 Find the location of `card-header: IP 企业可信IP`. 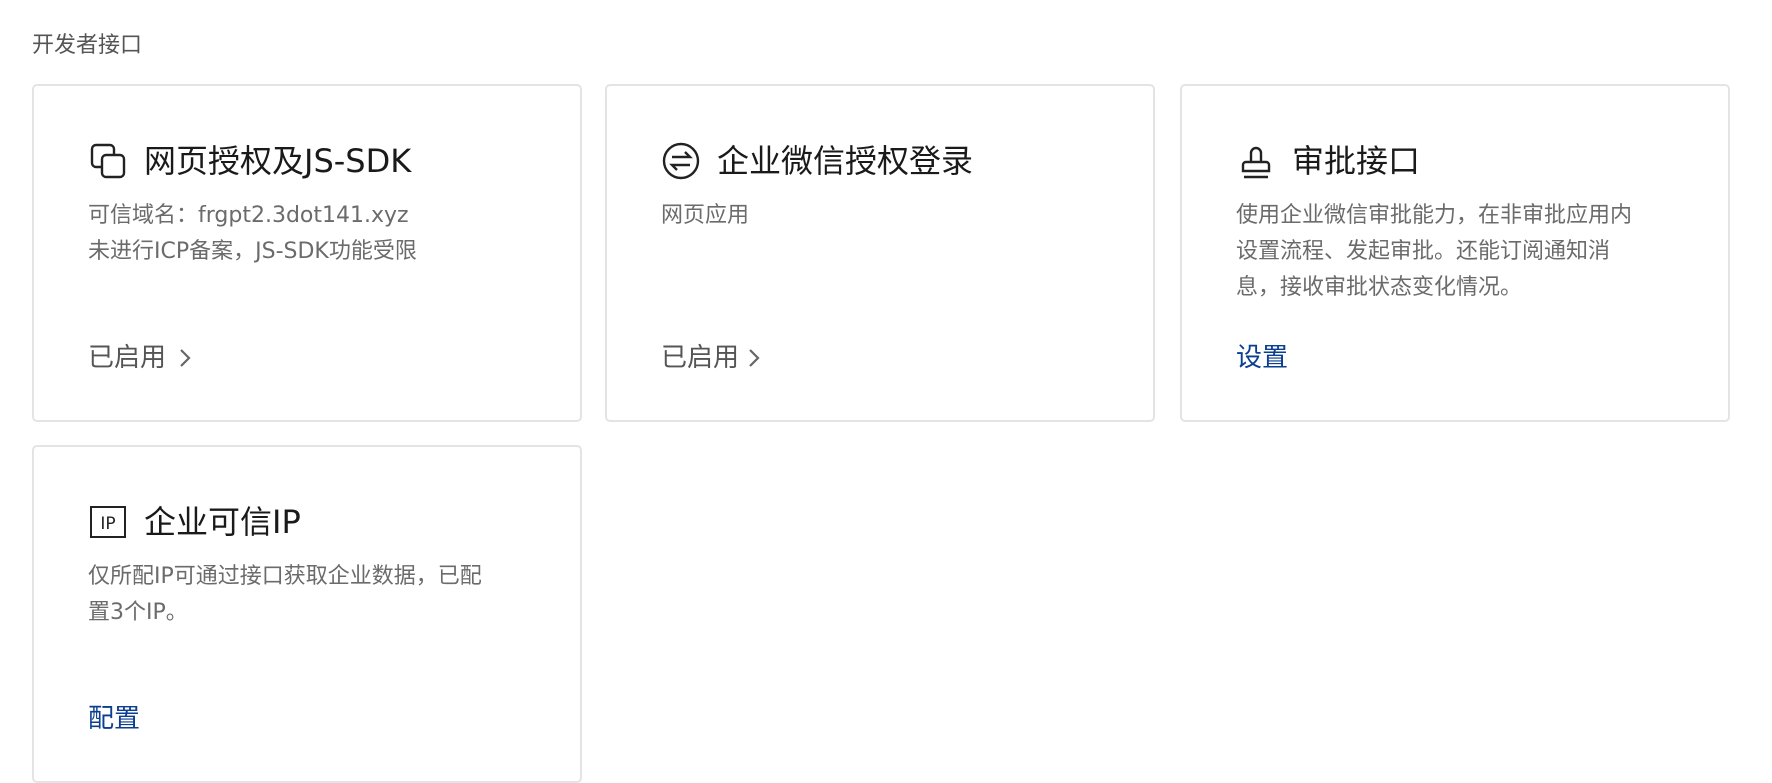

card-header: IP 企业可信IP is located at coordinates (194, 522).